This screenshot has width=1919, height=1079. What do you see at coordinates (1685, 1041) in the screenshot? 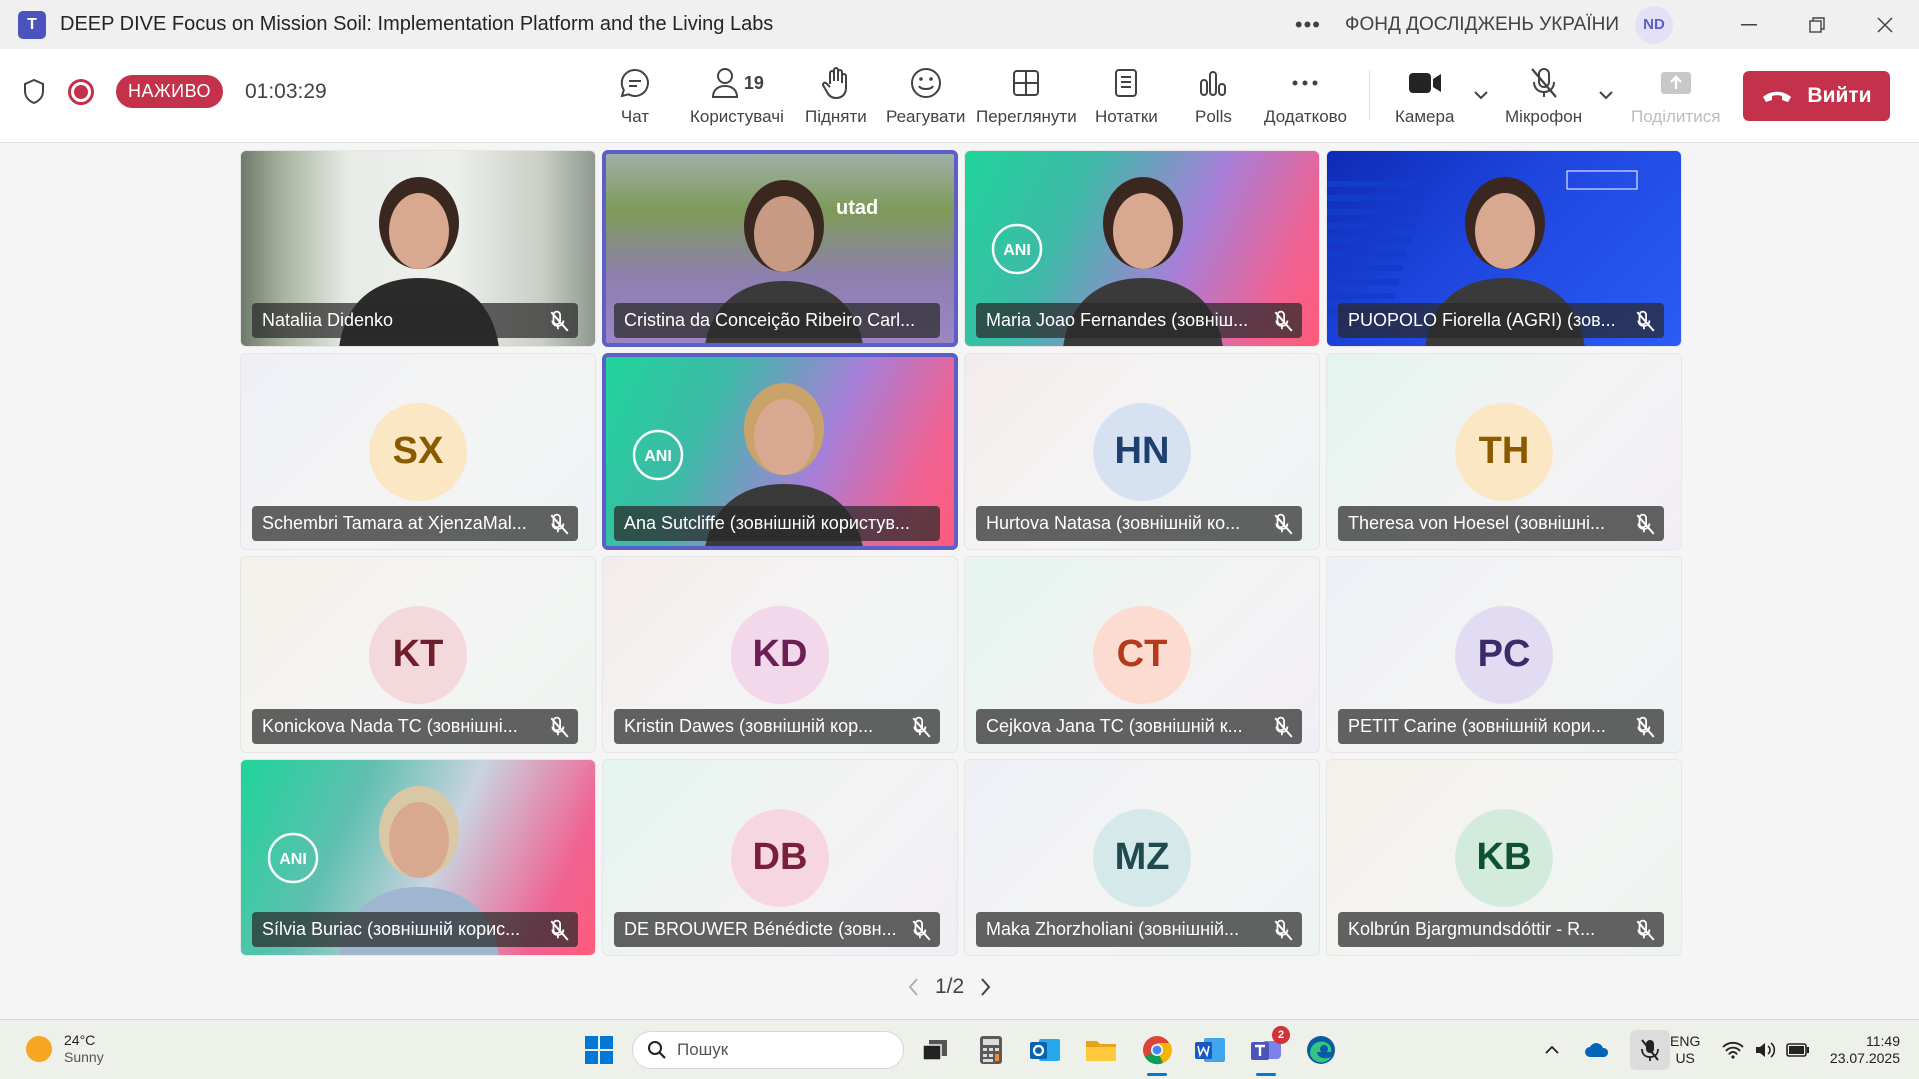
I see `language-code: ENG` at bounding box center [1685, 1041].